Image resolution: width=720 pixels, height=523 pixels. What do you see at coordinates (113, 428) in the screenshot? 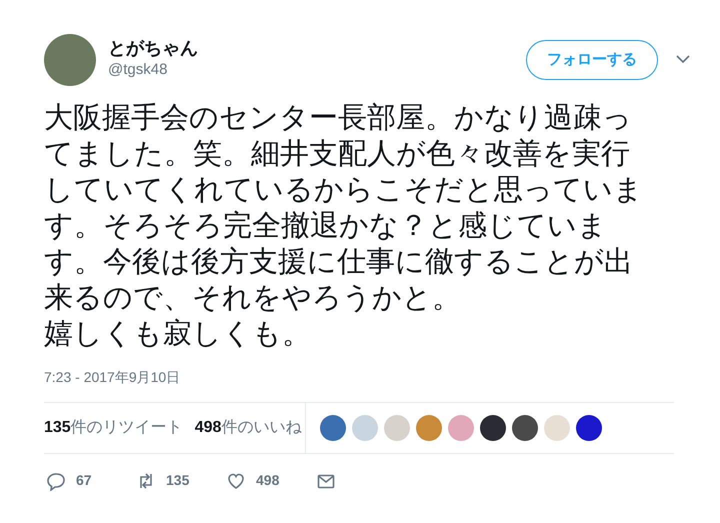
I see `stat-count-link: 135件のリツイート` at bounding box center [113, 428].